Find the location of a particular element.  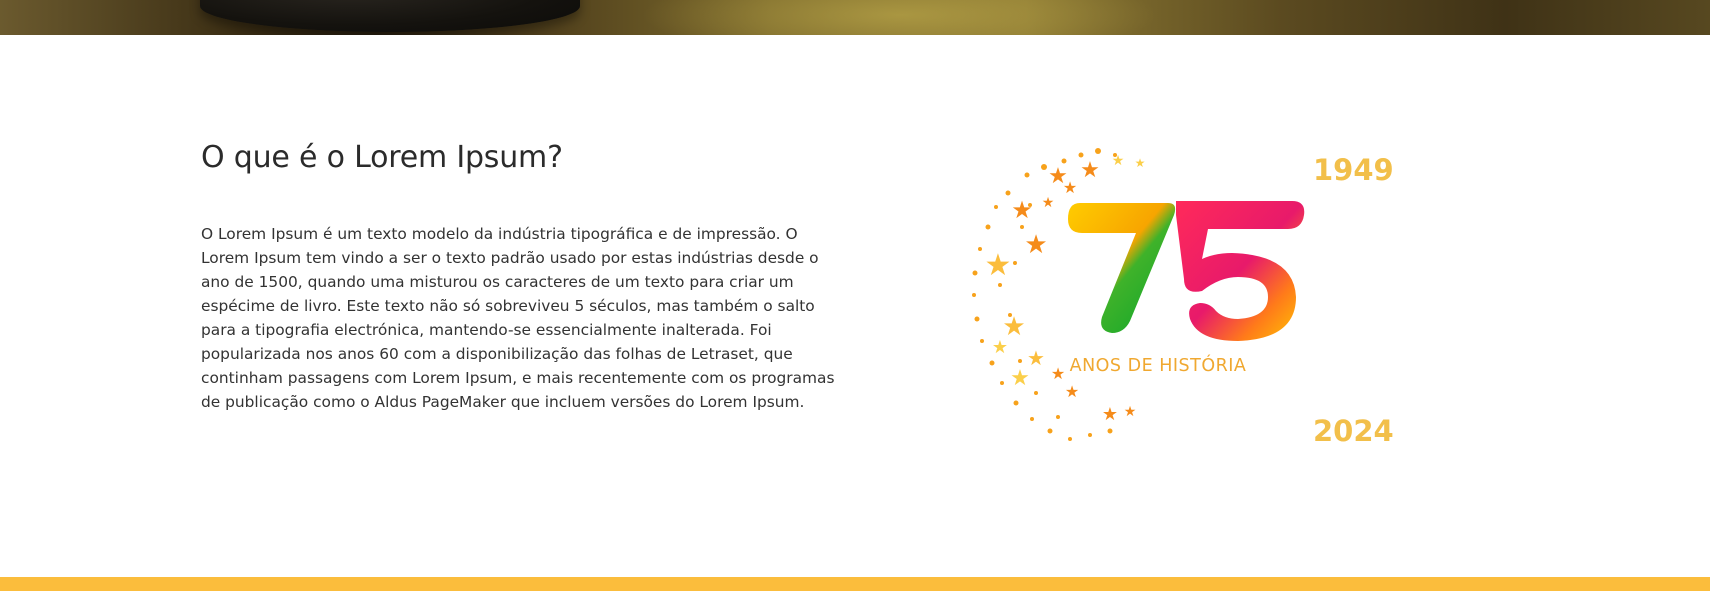

hero-glow is located at coordinates (900, 17).